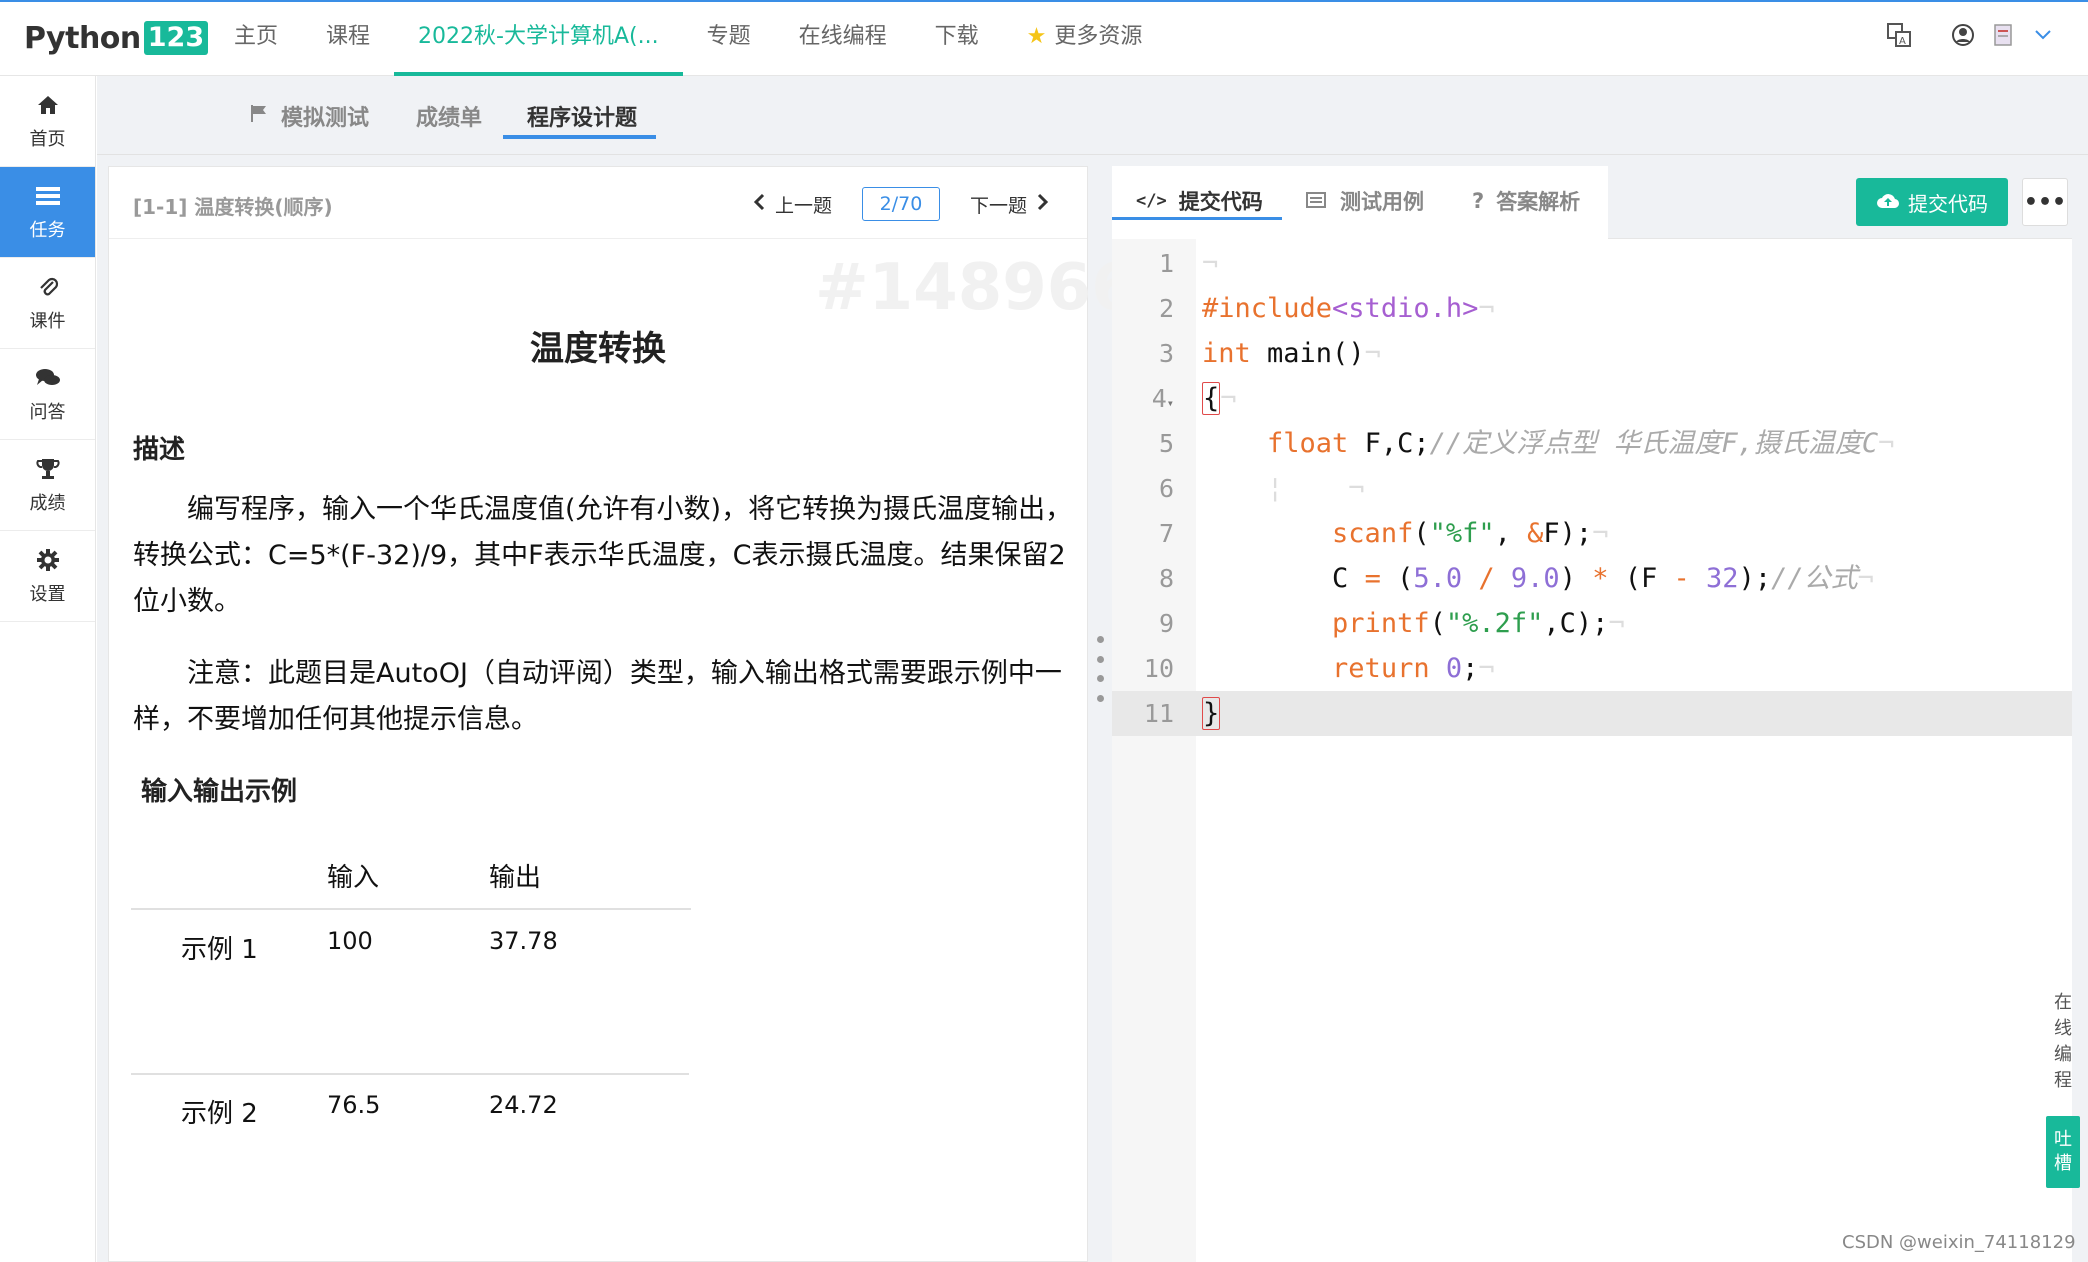  Describe the element at coordinates (47, 394) in the screenshot. I see `sidebar-item-qa: 问答` at that location.